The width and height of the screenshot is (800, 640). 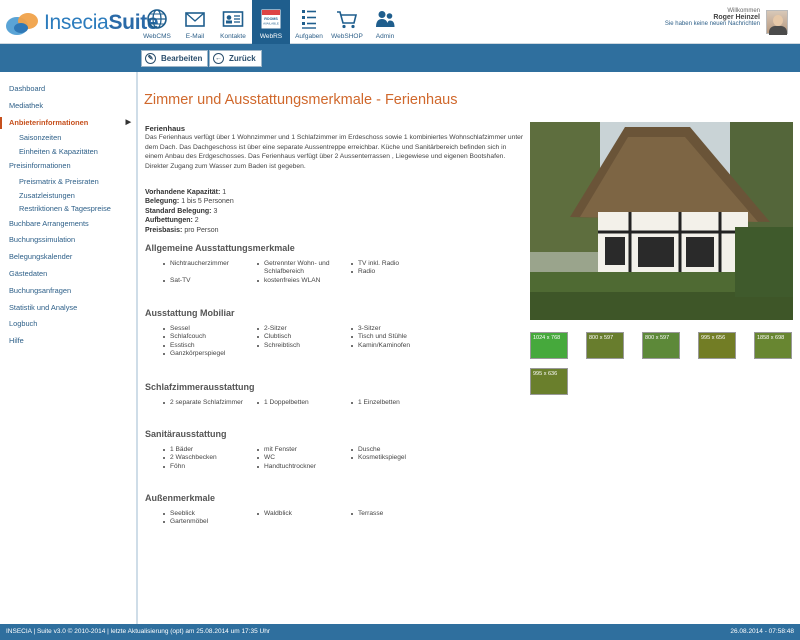 What do you see at coordinates (180, 498) in the screenshot?
I see `section-title: Außenmerkmale` at bounding box center [180, 498].